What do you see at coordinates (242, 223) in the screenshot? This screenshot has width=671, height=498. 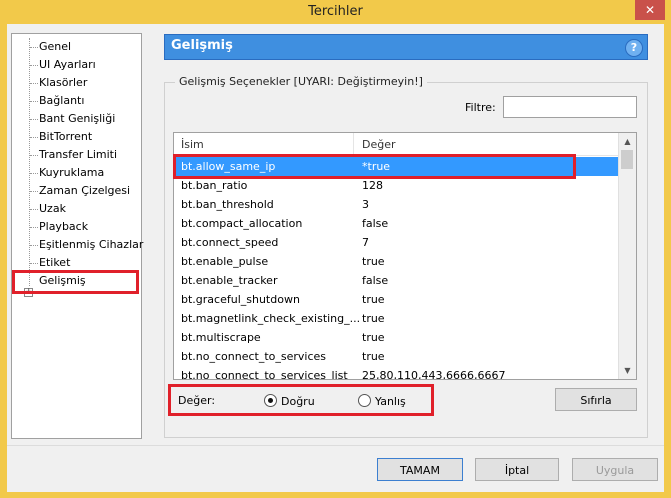 I see `row-name: bt.compact_allocation` at bounding box center [242, 223].